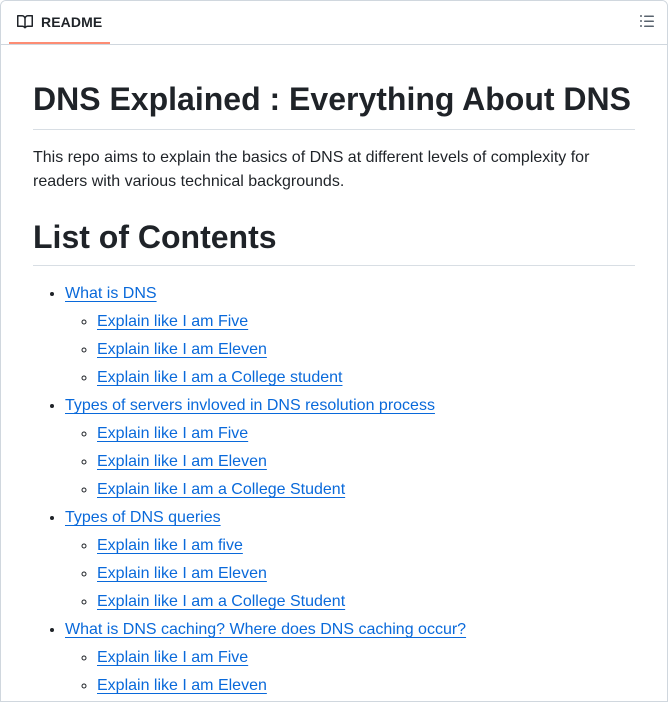 This screenshot has width=668, height=702. I want to click on toc-sublink: Explain like I am a College student, so click(219, 377).